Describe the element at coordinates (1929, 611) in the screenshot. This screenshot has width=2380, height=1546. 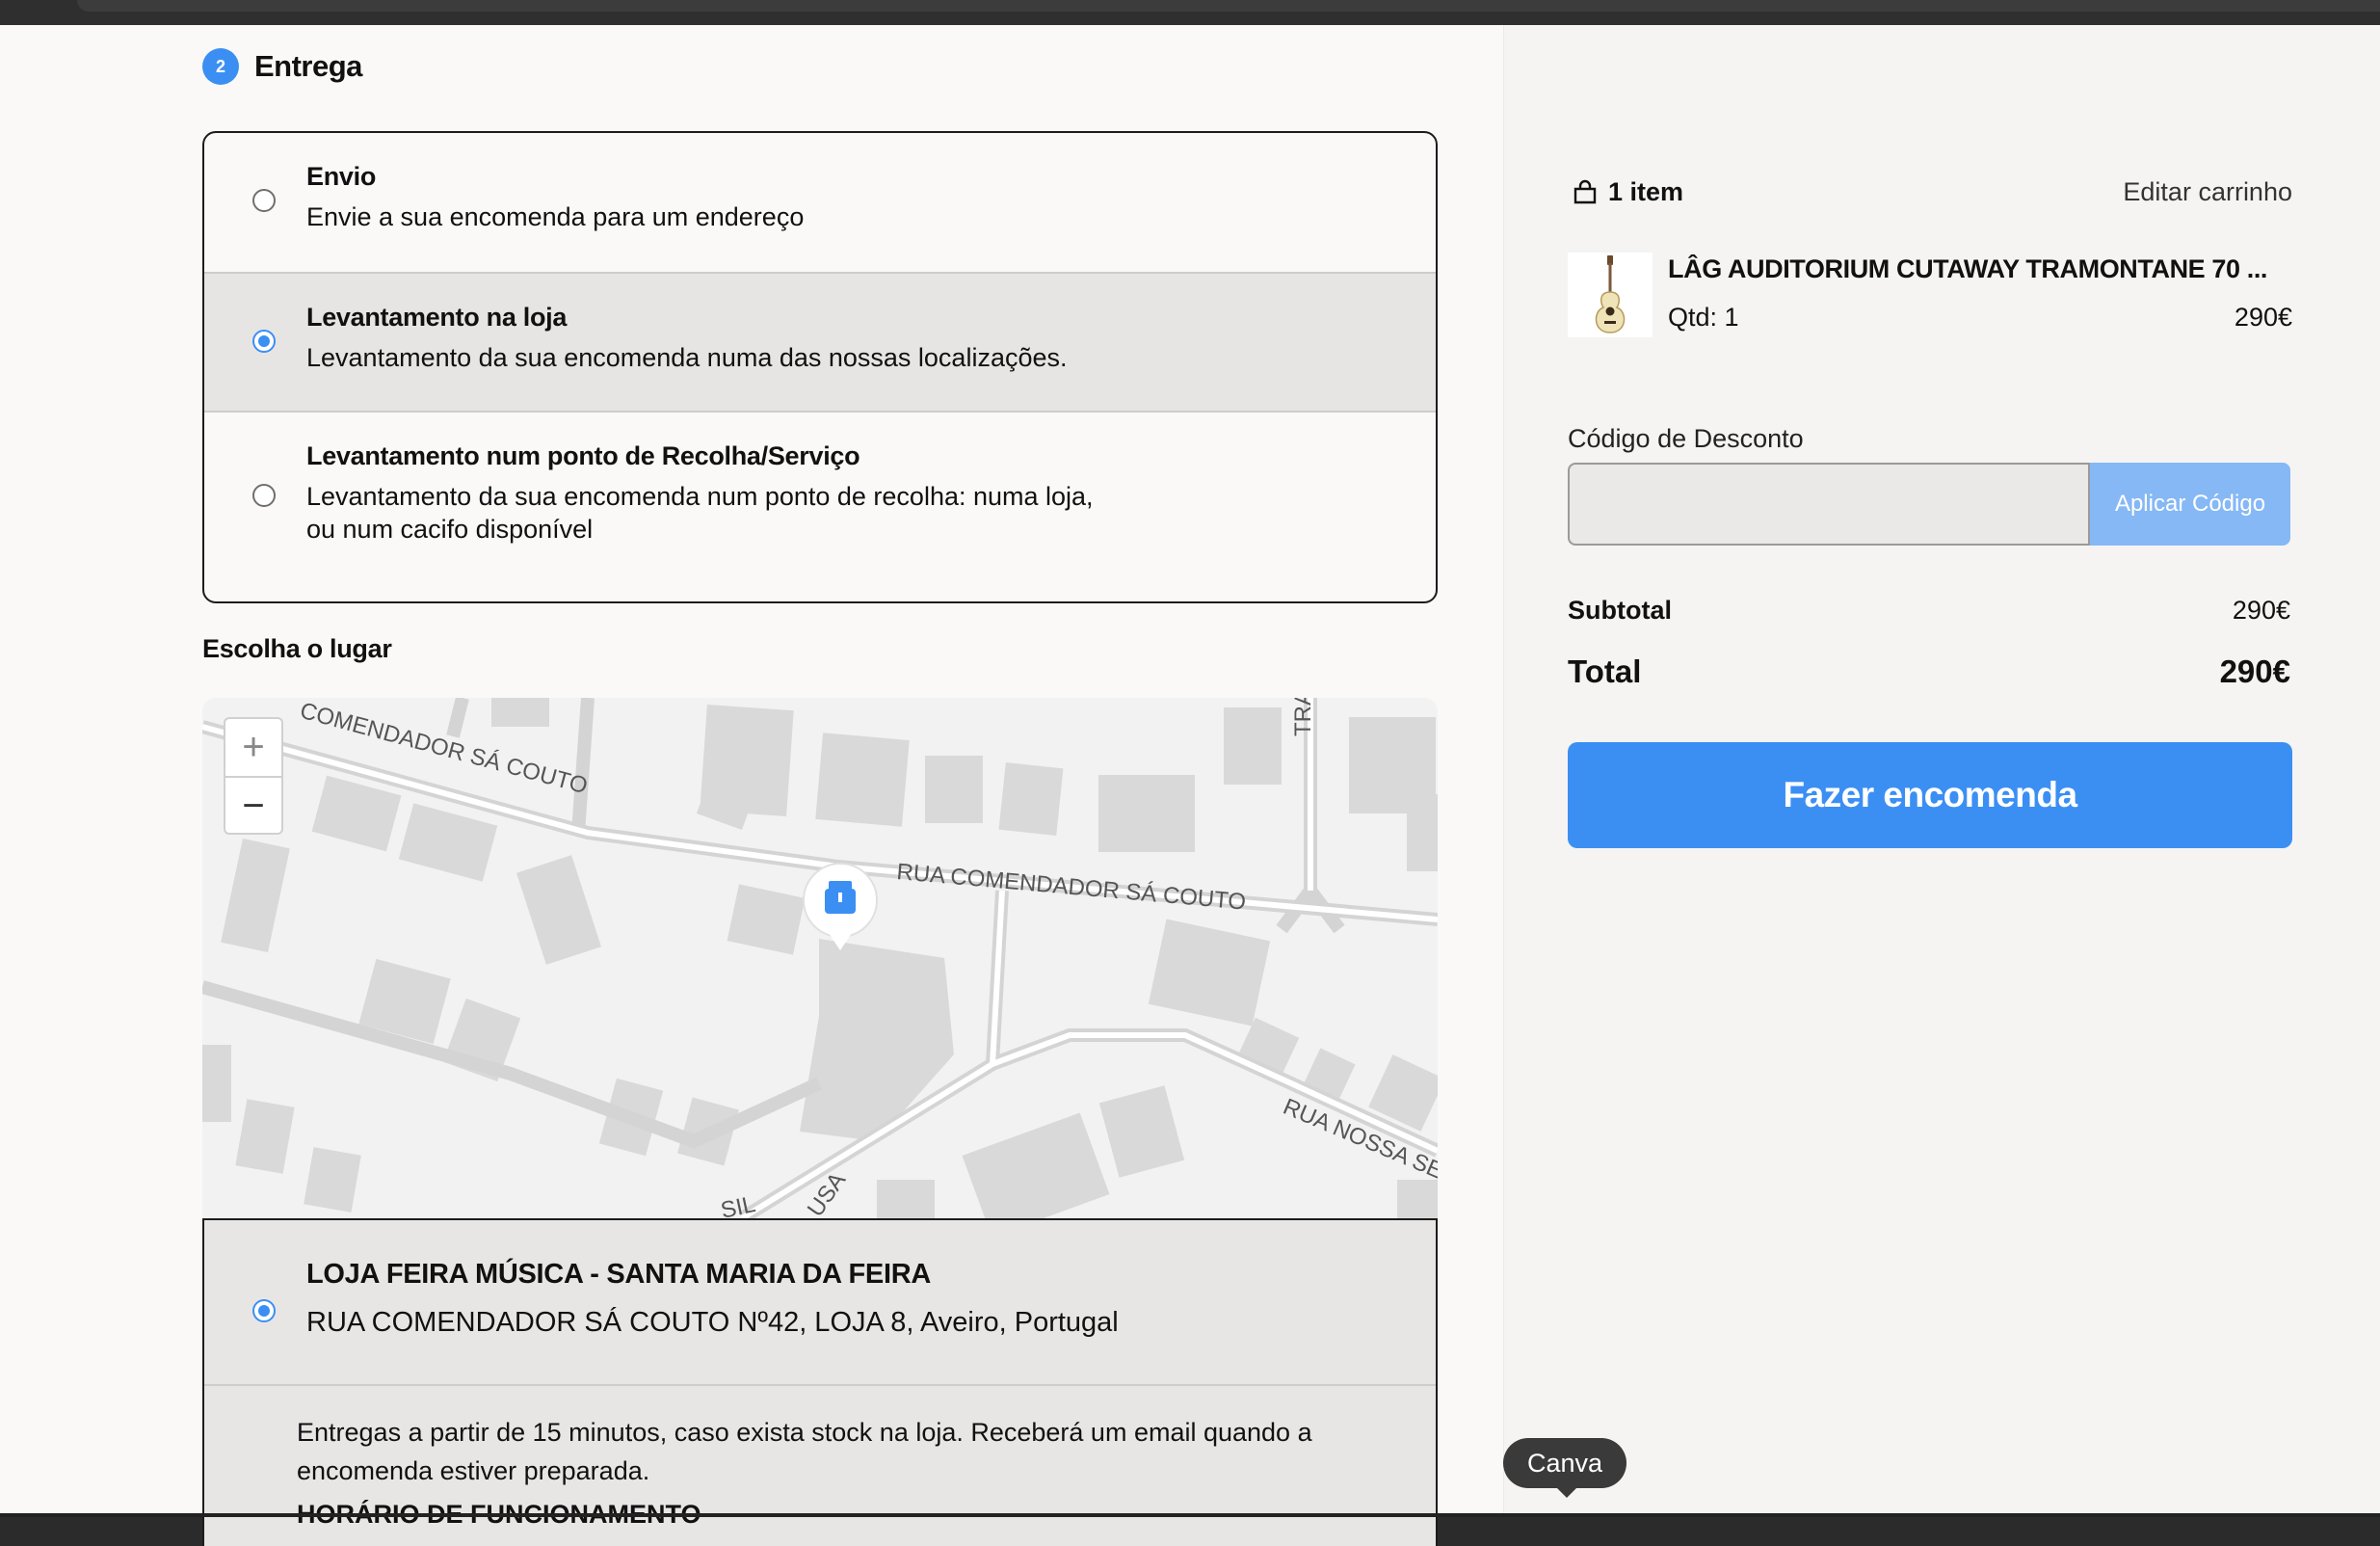
I see `subtotal-row: Subtotal 290€` at that location.